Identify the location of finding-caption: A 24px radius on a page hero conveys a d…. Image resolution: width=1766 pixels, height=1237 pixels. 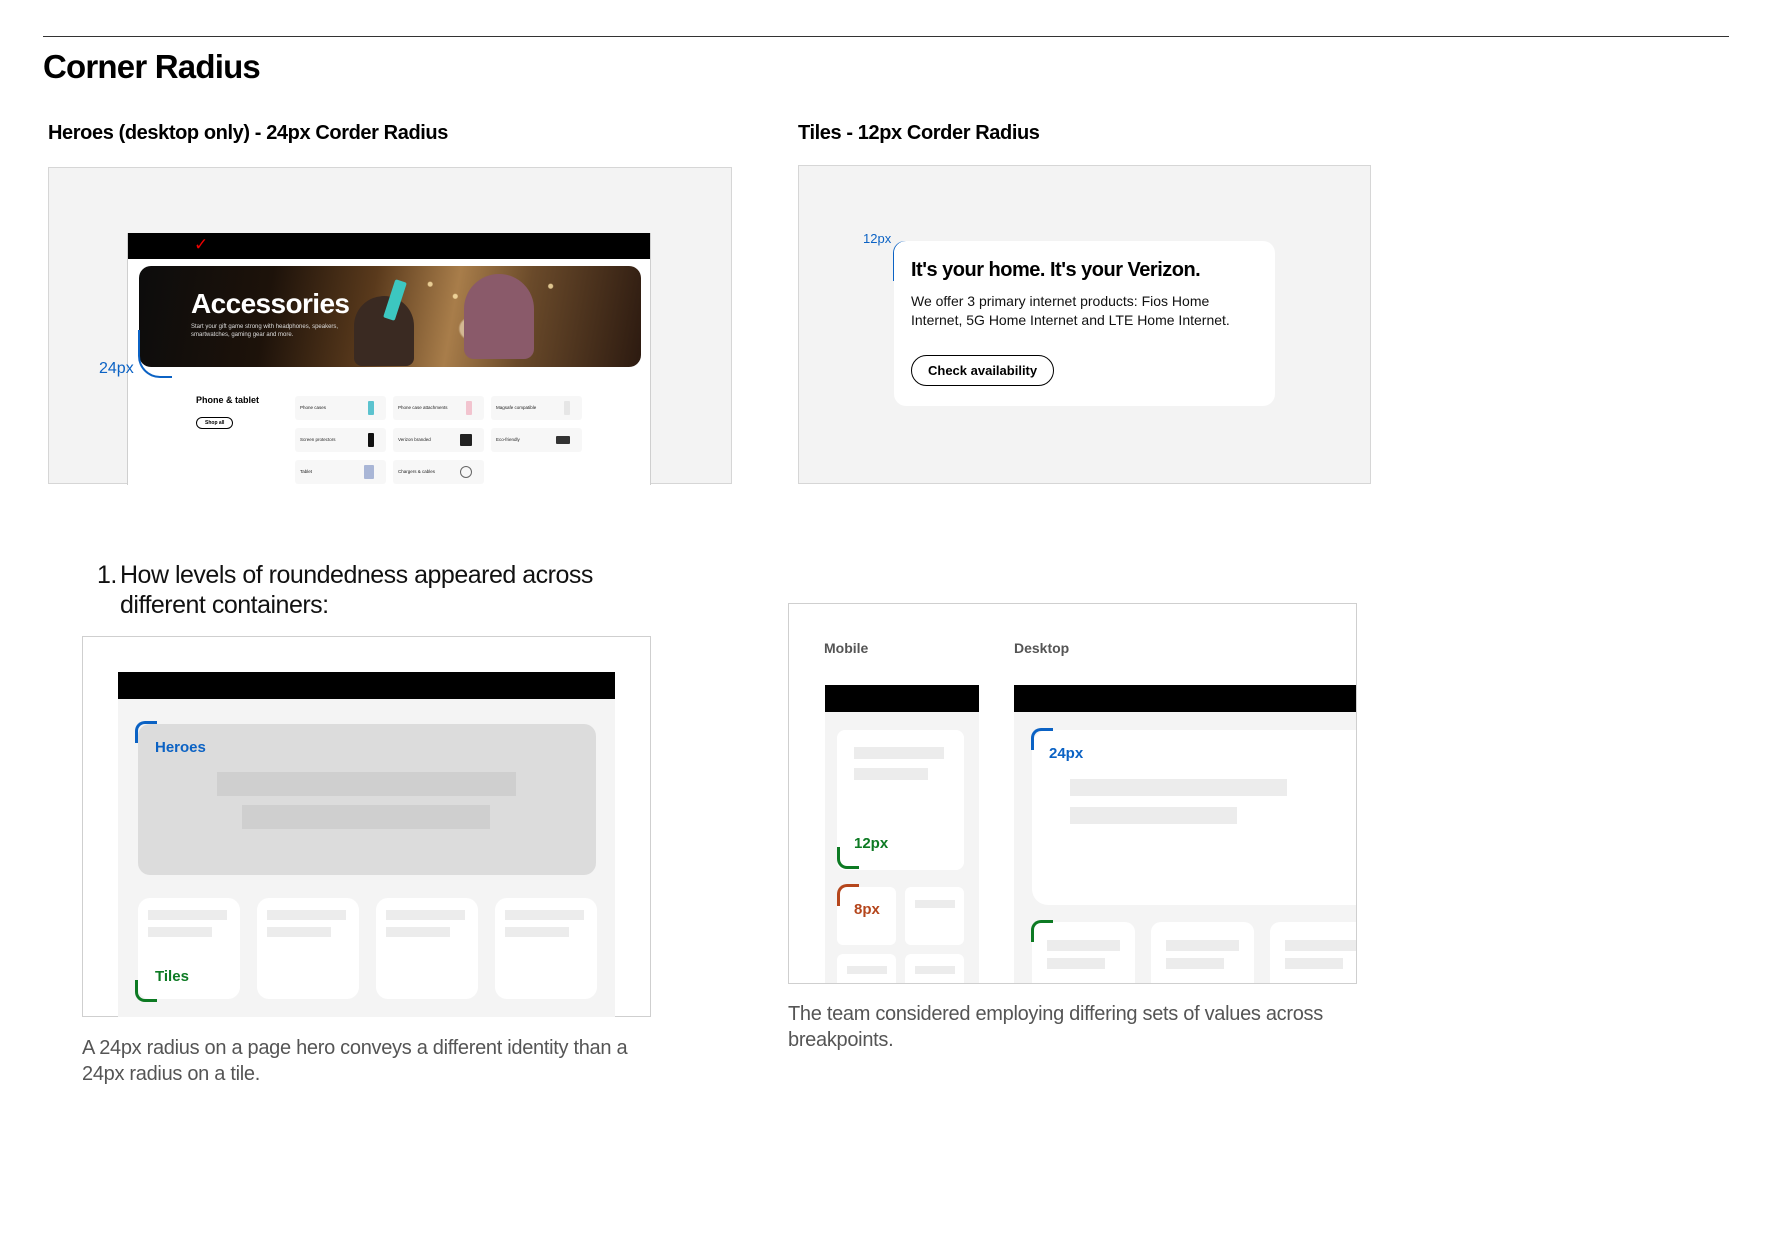
(355, 1061).